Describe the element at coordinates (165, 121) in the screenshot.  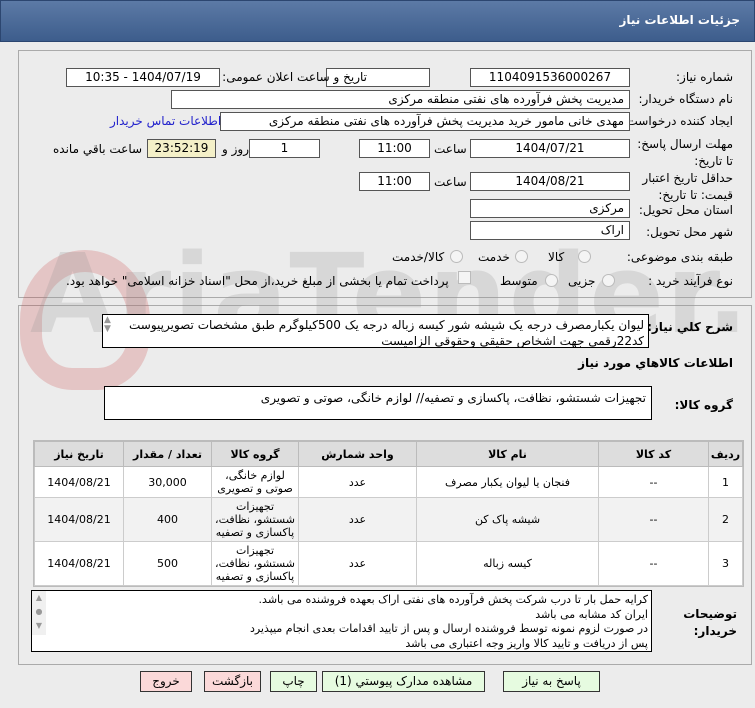
I see `buyer-contact-link: اطلاعات تماس خریدار` at that location.